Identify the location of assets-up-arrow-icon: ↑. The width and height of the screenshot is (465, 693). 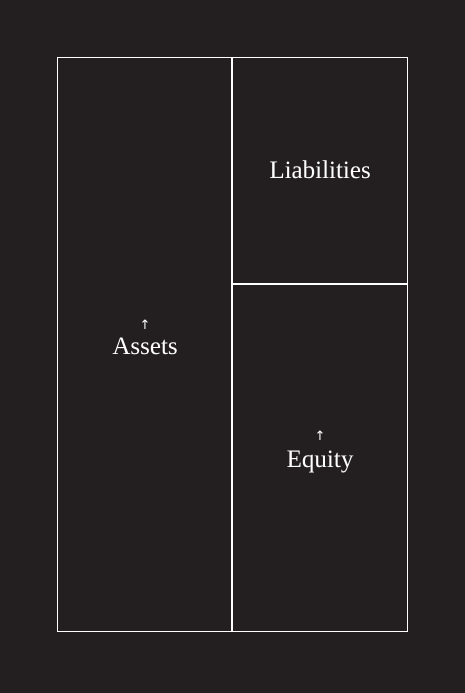
(145, 325).